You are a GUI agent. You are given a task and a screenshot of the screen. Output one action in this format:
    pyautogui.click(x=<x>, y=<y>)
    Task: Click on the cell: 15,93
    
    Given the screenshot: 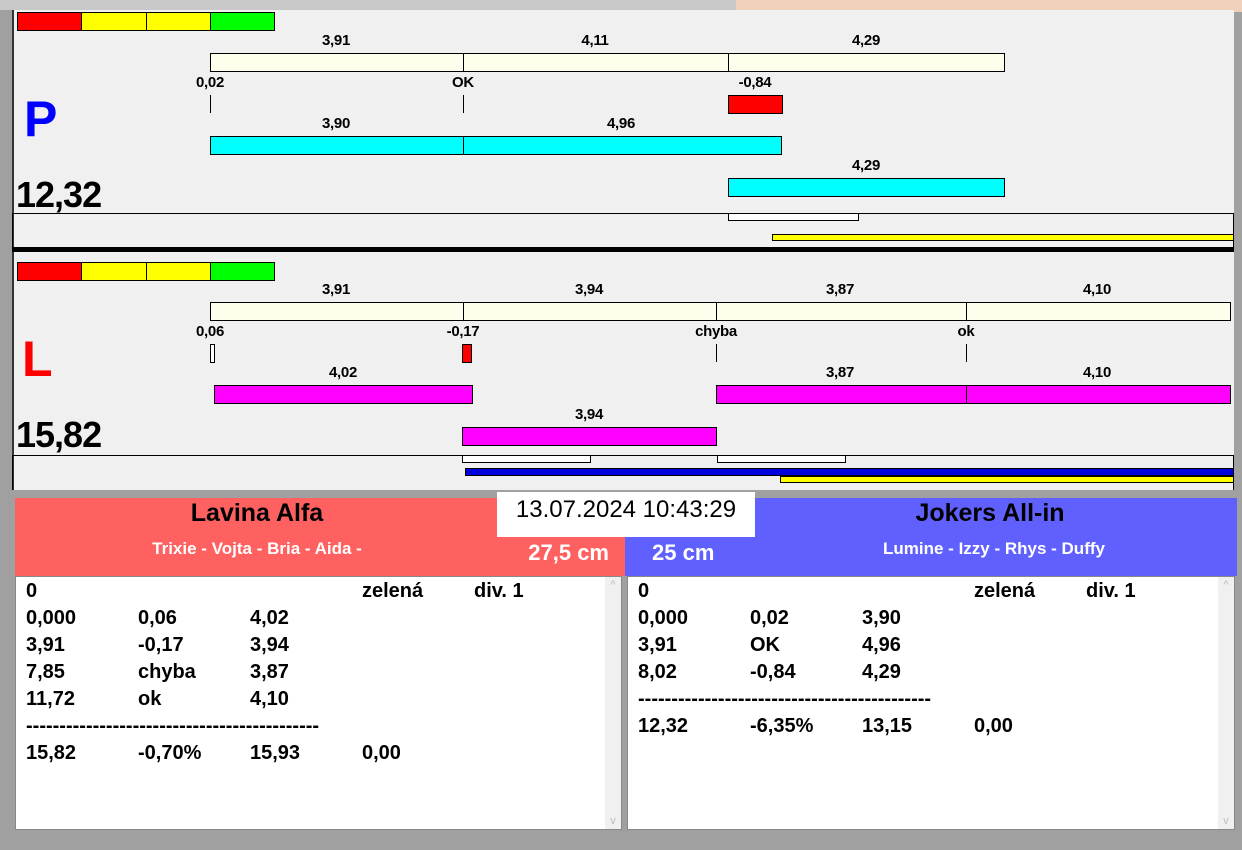 What is the action you would take?
    pyautogui.click(x=275, y=753)
    